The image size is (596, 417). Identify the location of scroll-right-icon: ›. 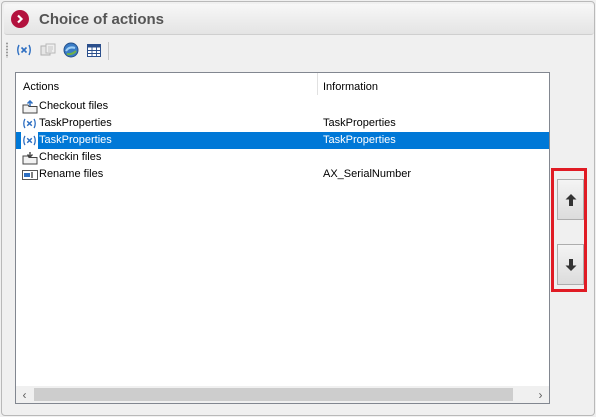
(540, 394).